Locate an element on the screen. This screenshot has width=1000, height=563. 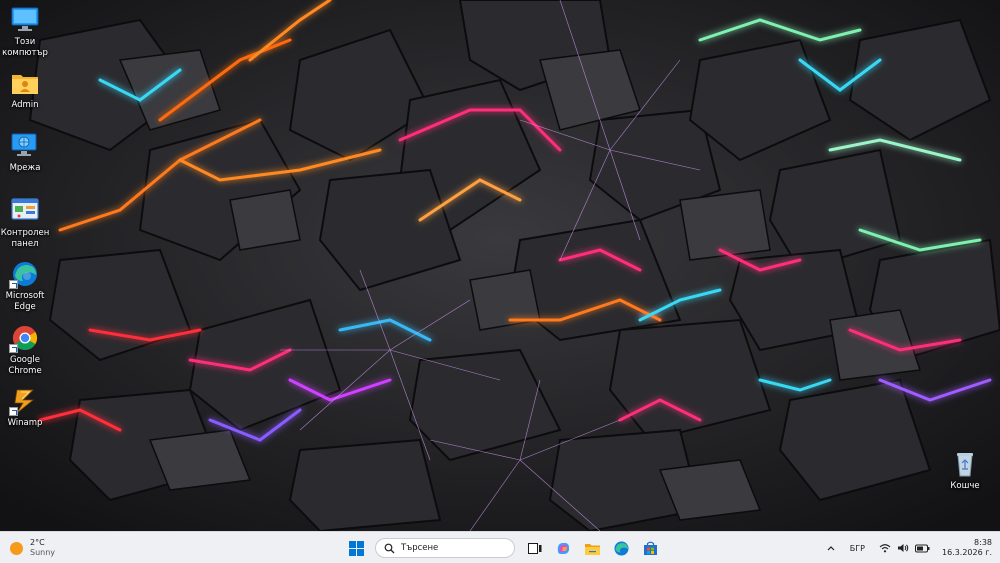
speaker-icon is located at coordinates (903, 548).